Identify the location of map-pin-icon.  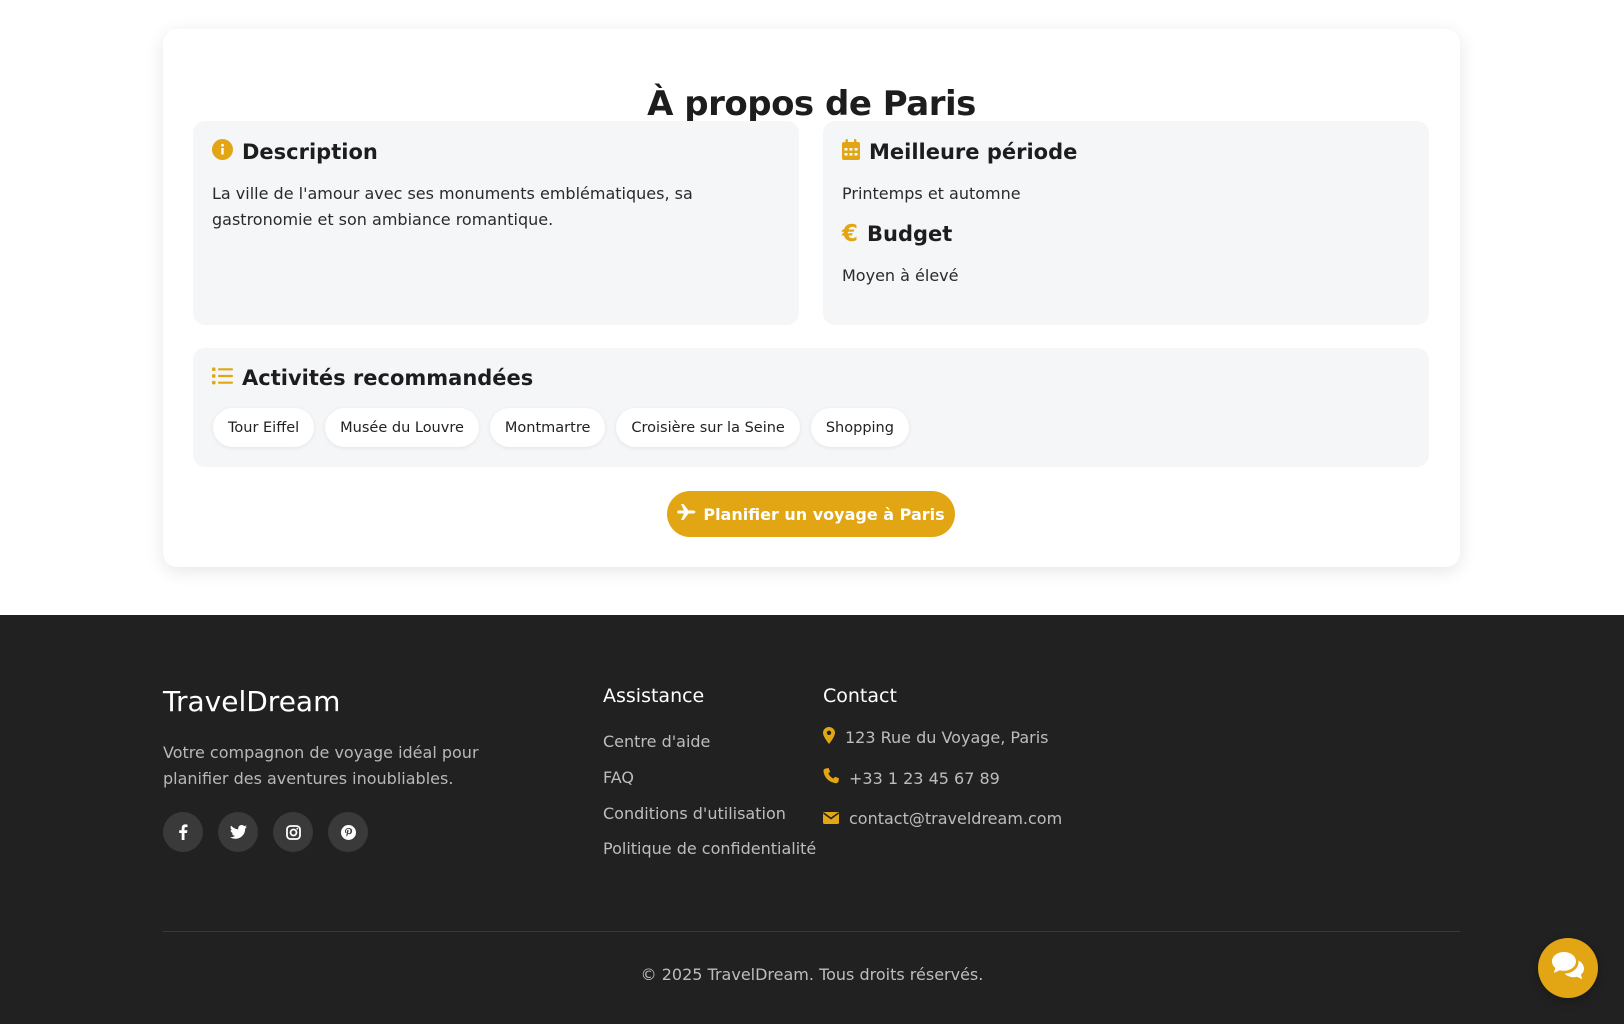
(834, 737).